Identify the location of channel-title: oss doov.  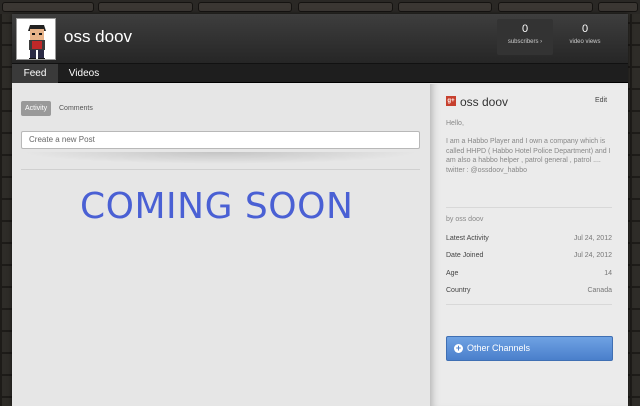
(98, 36).